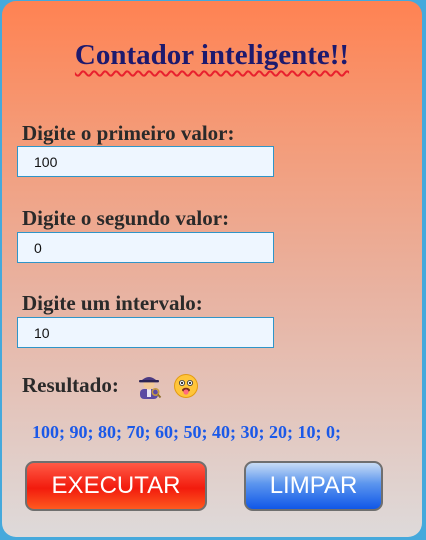 Image resolution: width=426 pixels, height=540 pixels. I want to click on result-label: Resultado:, so click(70, 385).